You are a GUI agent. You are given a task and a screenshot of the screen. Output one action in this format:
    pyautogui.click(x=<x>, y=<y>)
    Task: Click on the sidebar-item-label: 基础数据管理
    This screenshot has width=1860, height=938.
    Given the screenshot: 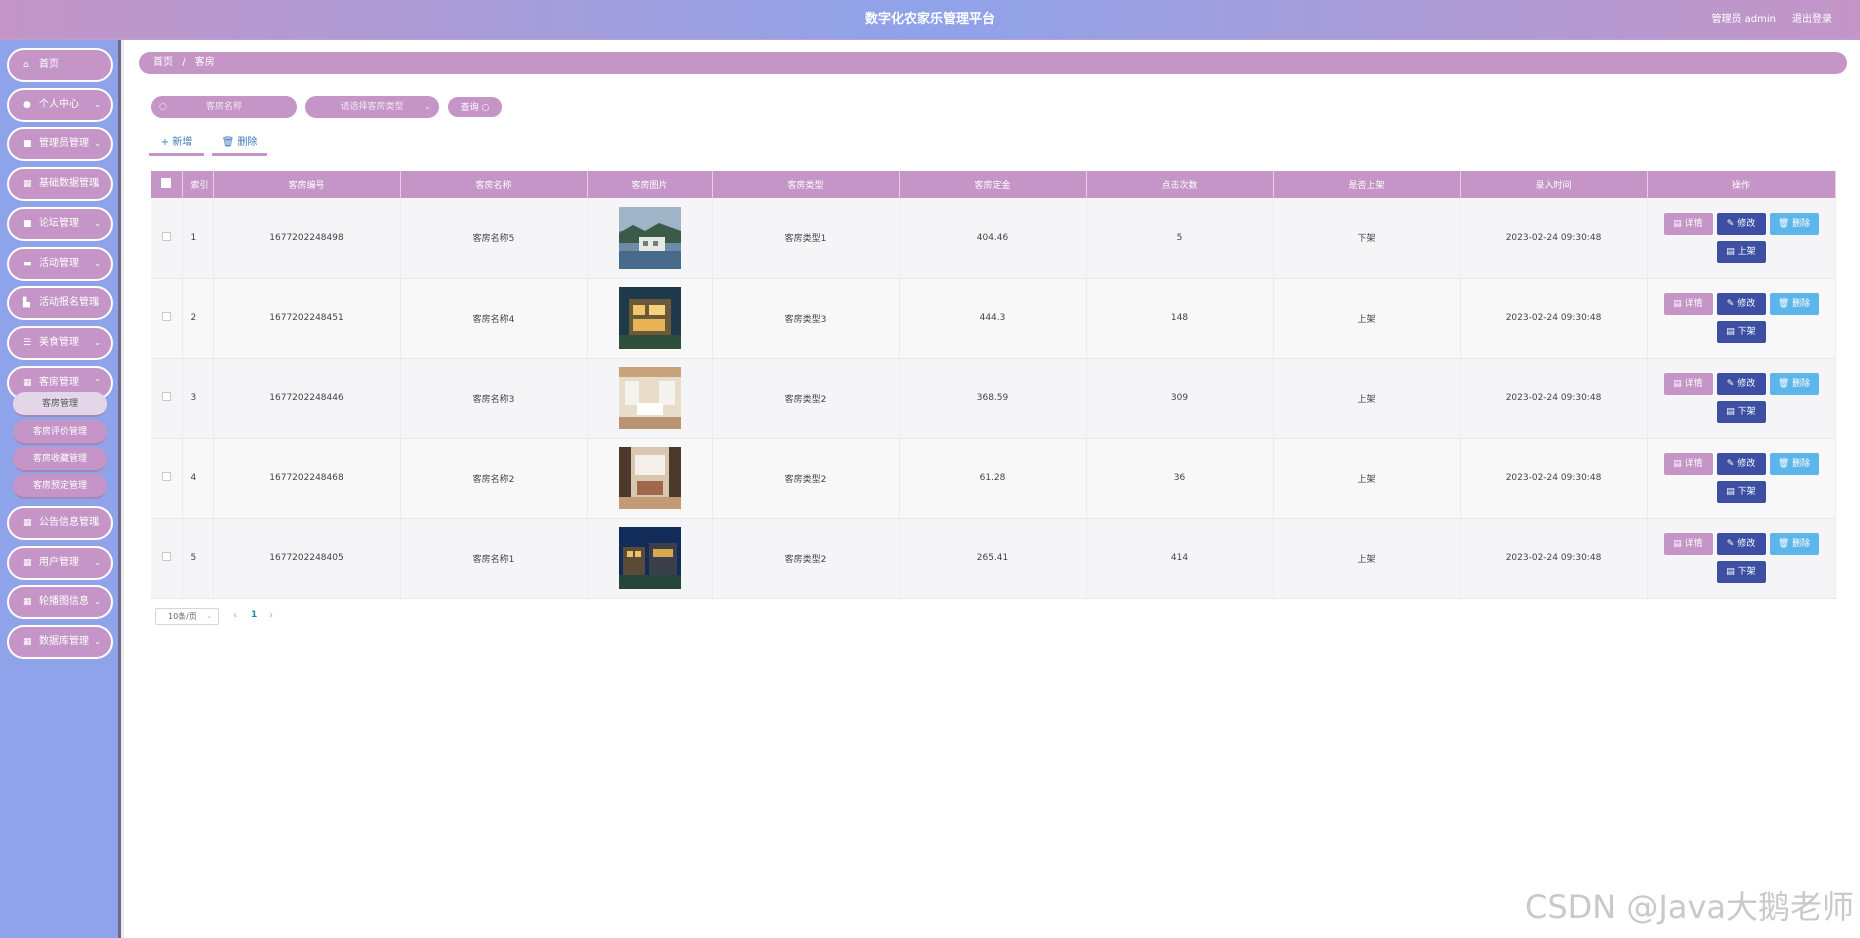 What is the action you would take?
    pyautogui.click(x=69, y=183)
    